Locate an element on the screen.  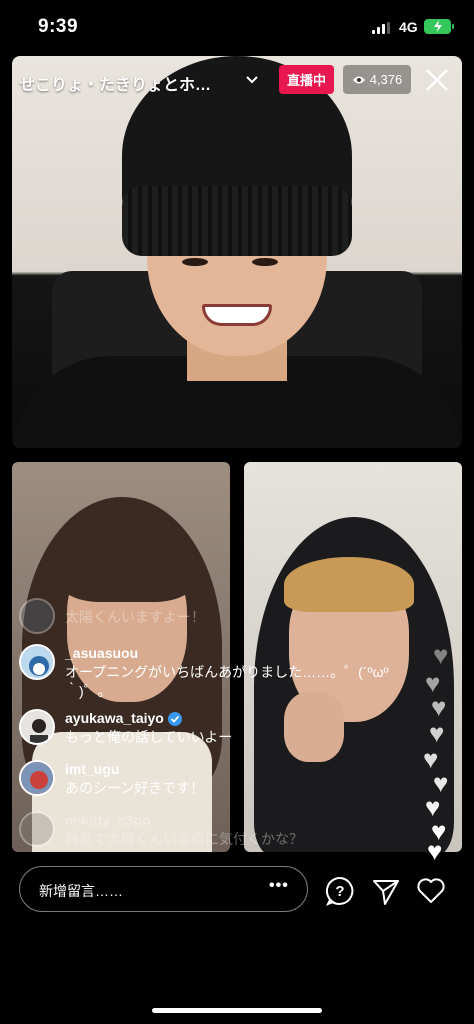
live-badge: 直播中 is located at coordinates (307, 79).